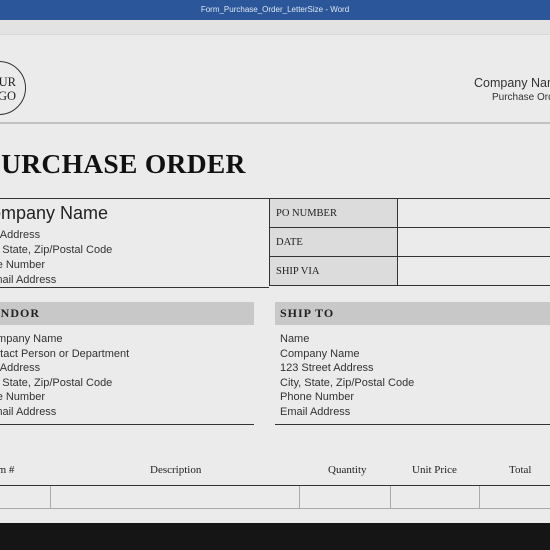  What do you see at coordinates (127, 313) in the screenshot?
I see `vendor-section-header: VENDOR` at bounding box center [127, 313].